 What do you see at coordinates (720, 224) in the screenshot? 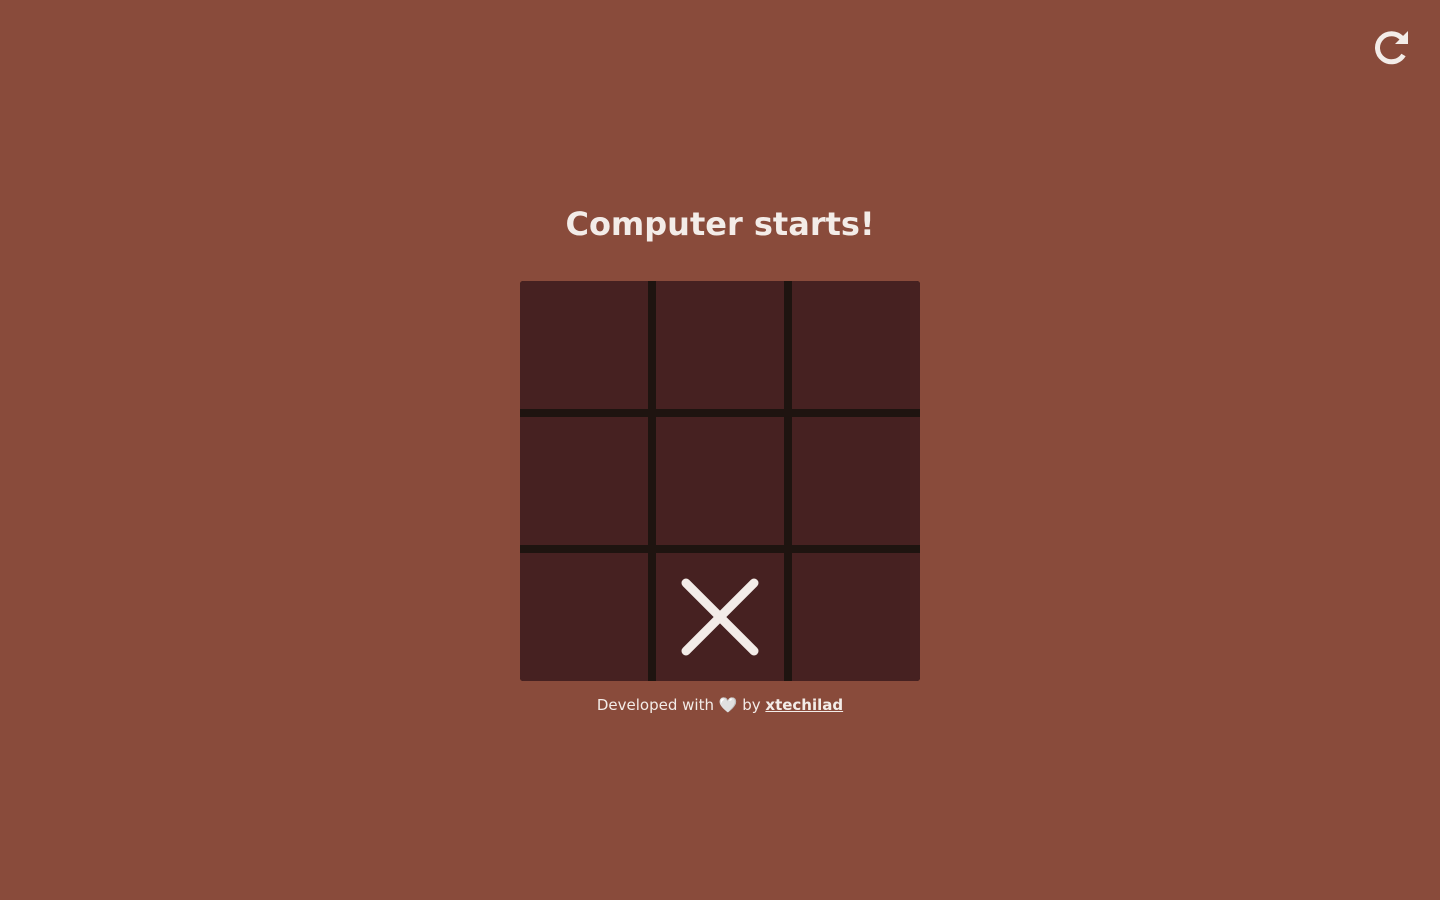
I see `status-title: Computer starts!` at bounding box center [720, 224].